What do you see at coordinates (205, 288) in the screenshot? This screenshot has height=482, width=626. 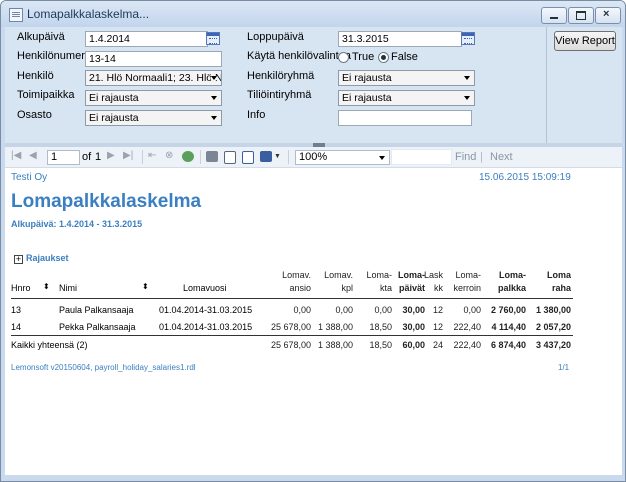 I see `col-lomavuosi: Lomavuosi` at bounding box center [205, 288].